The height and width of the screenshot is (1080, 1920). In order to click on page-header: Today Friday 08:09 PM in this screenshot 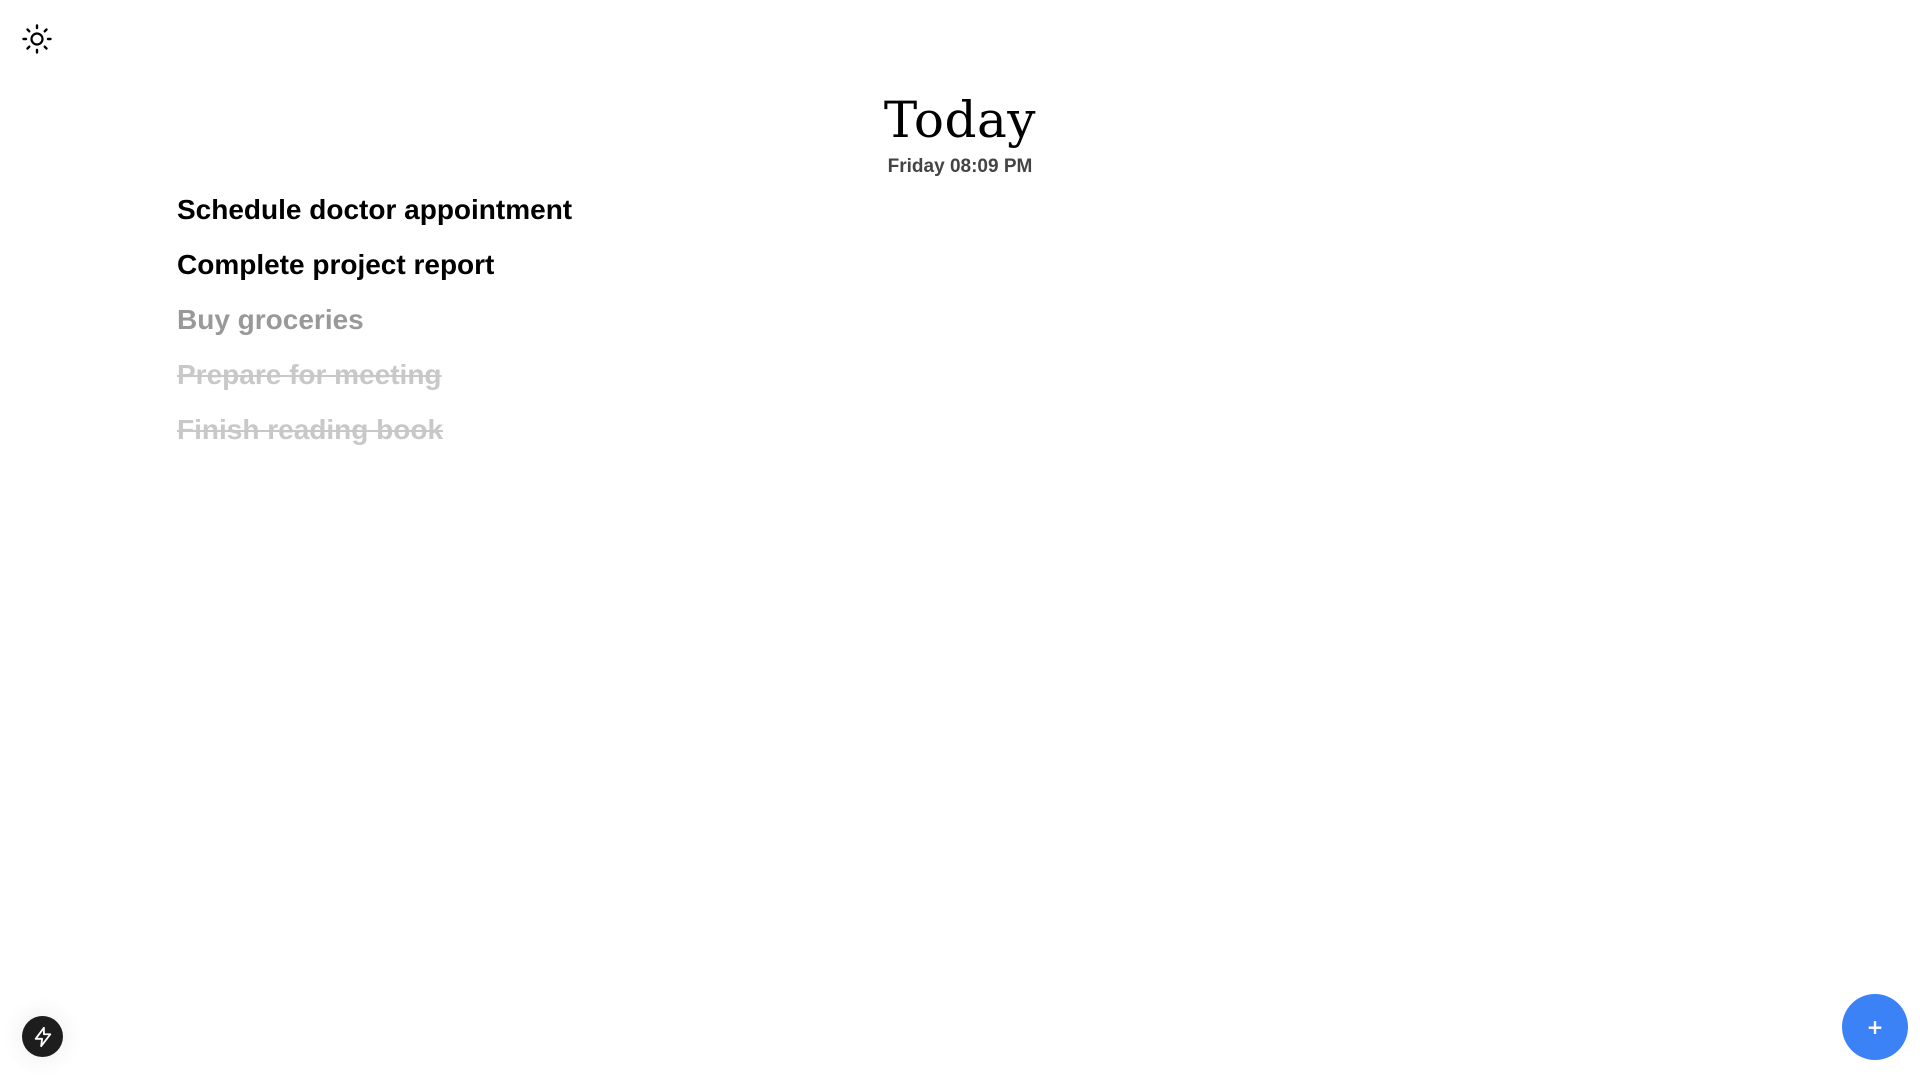, I will do `click(960, 134)`.